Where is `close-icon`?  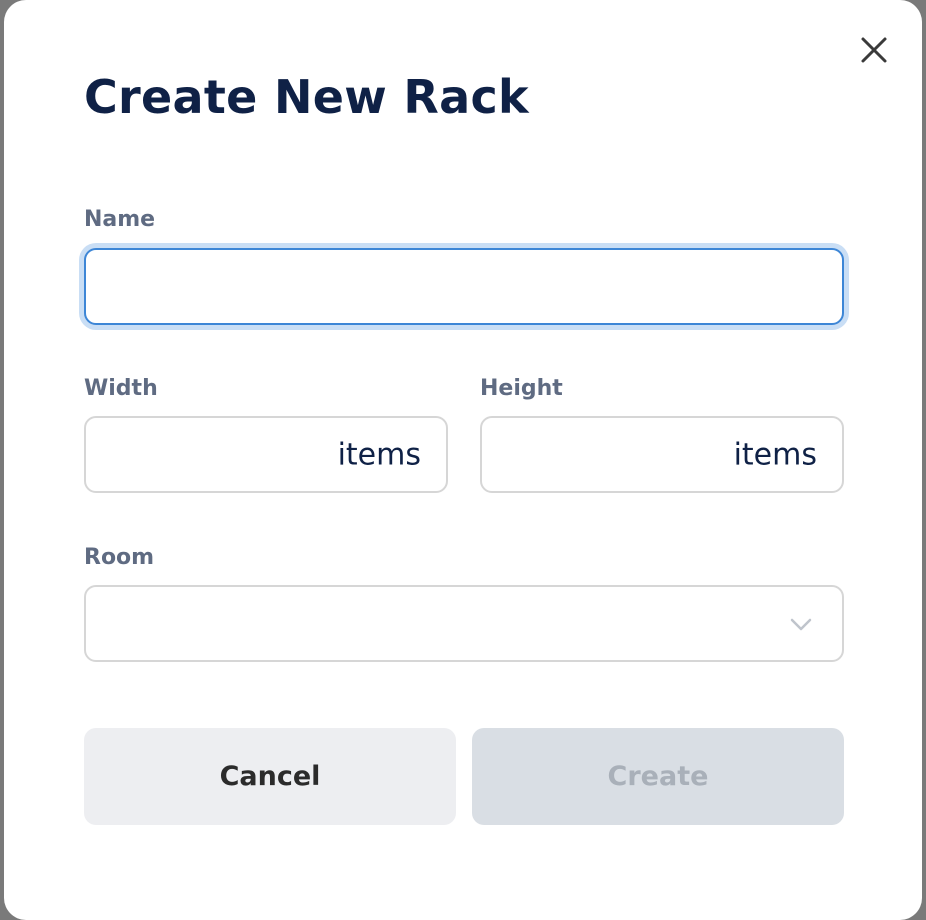
close-icon is located at coordinates (874, 50).